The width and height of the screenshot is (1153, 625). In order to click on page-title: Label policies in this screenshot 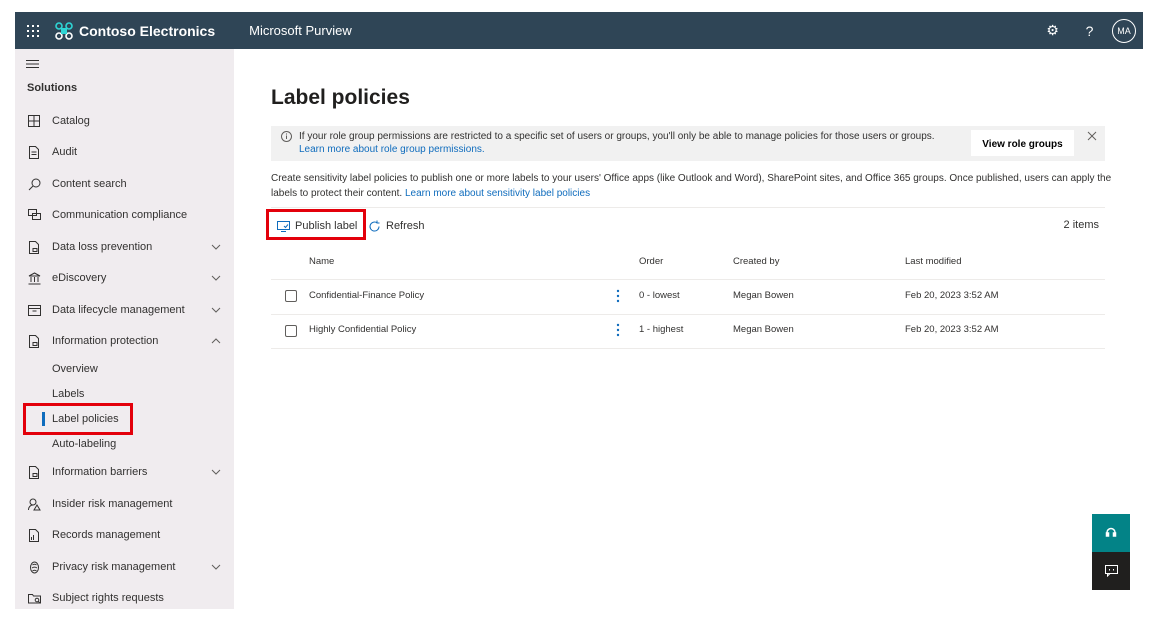, I will do `click(340, 97)`.